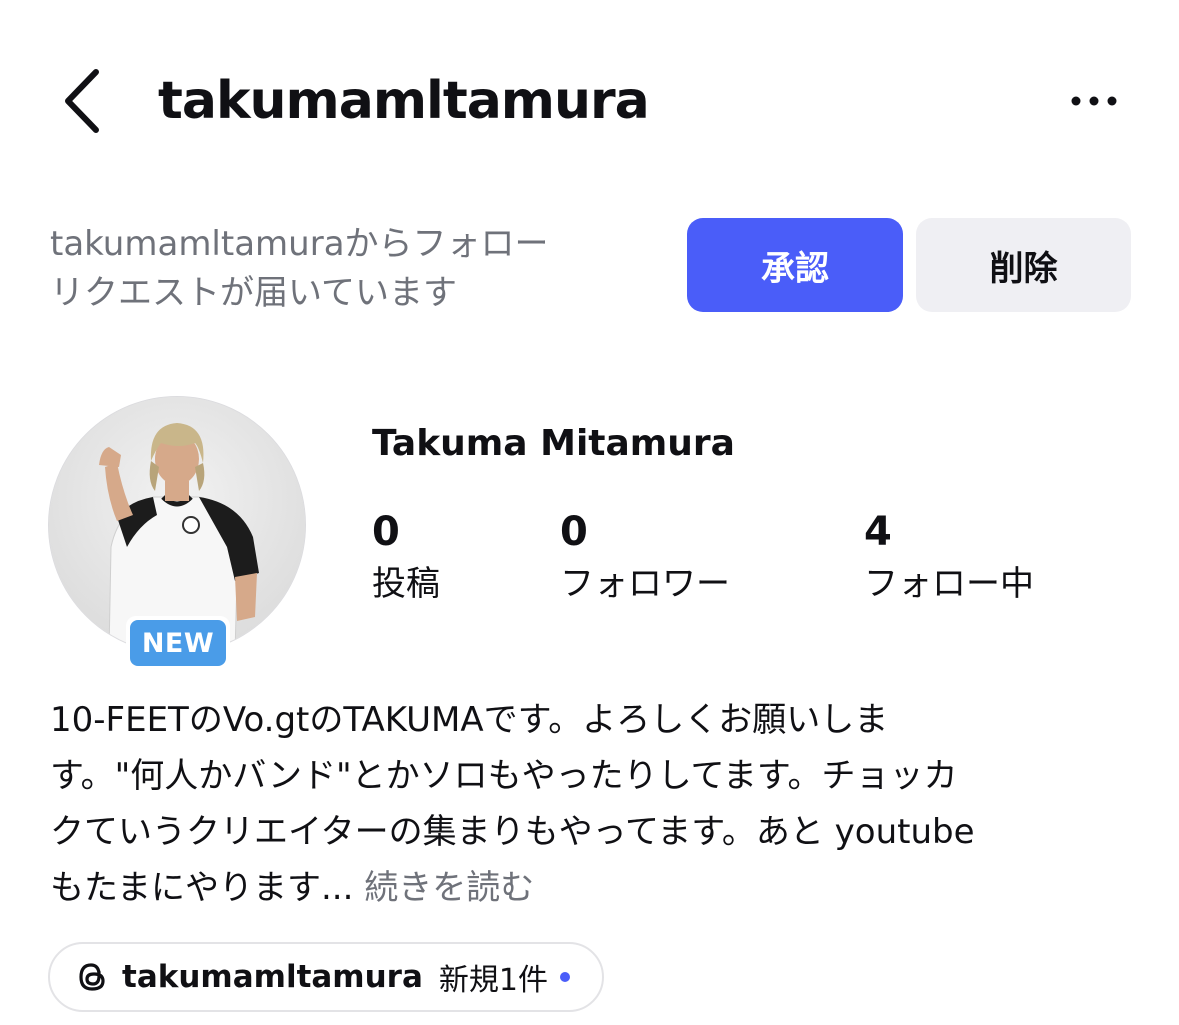  Describe the element at coordinates (795, 265) in the screenshot. I see `approve-button: 承認` at that location.